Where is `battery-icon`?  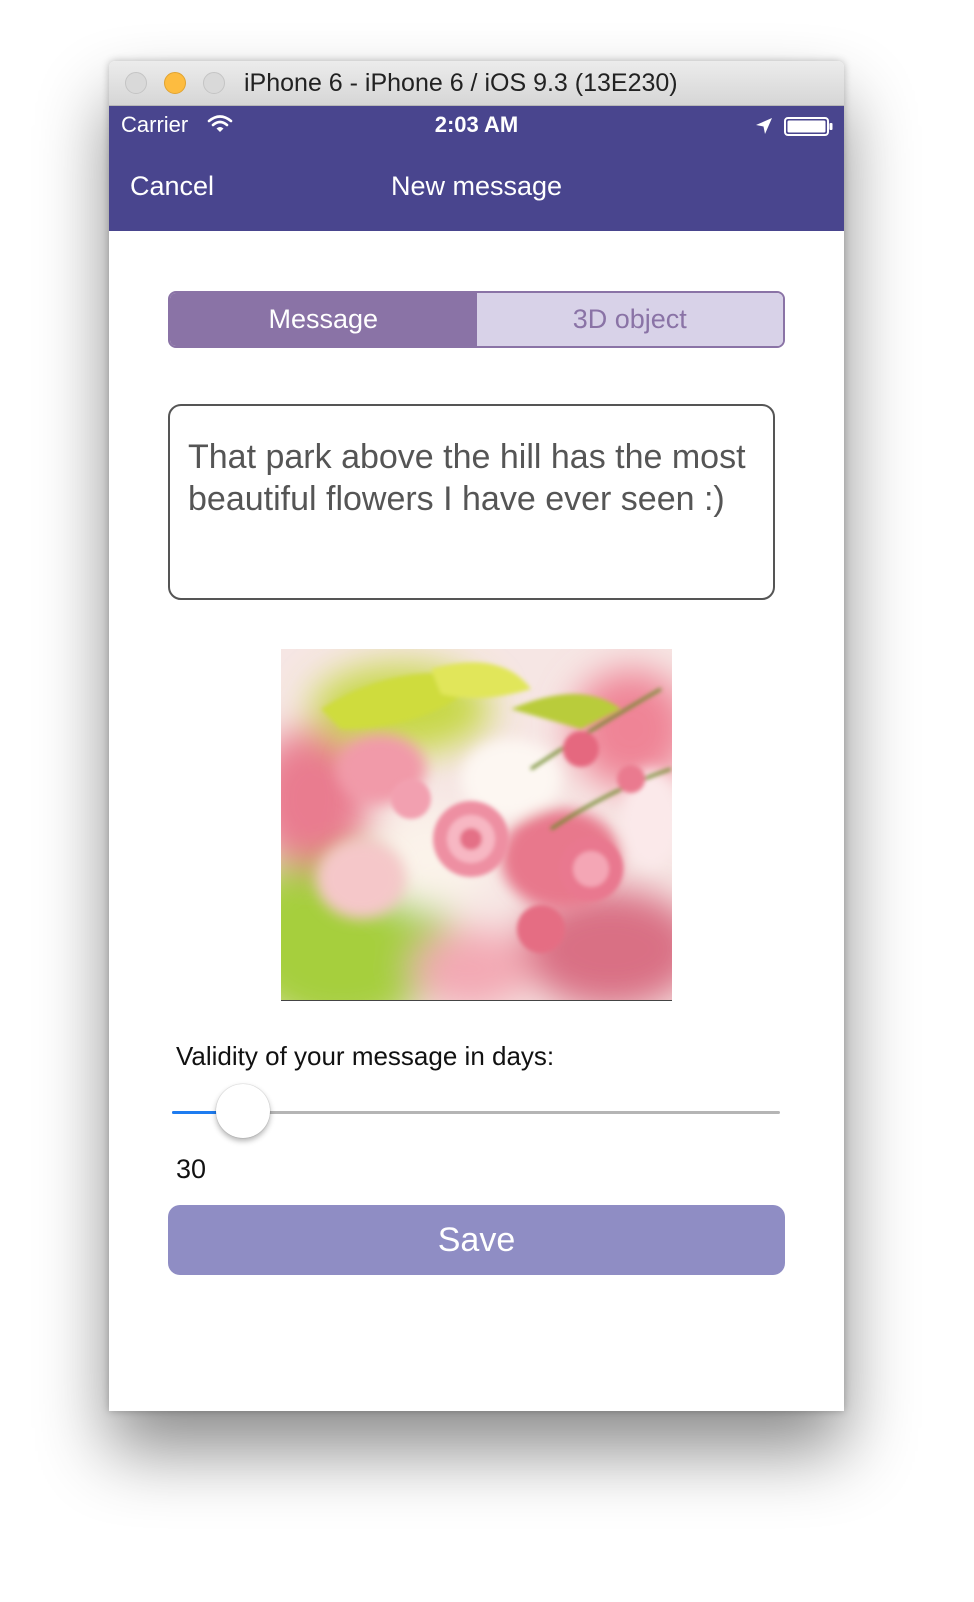 battery-icon is located at coordinates (809, 129).